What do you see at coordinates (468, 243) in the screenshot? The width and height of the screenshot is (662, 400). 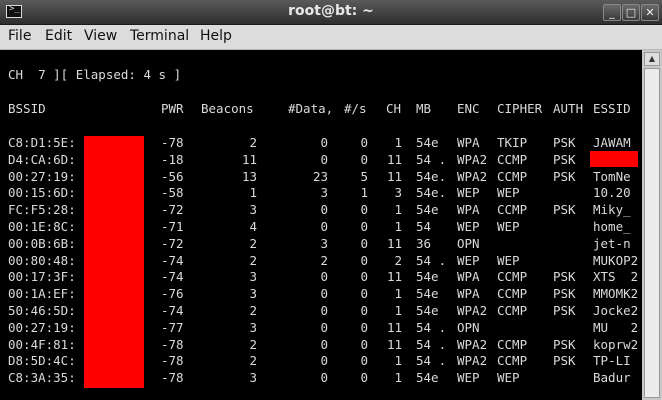 I see `cell-enc: OPN` at bounding box center [468, 243].